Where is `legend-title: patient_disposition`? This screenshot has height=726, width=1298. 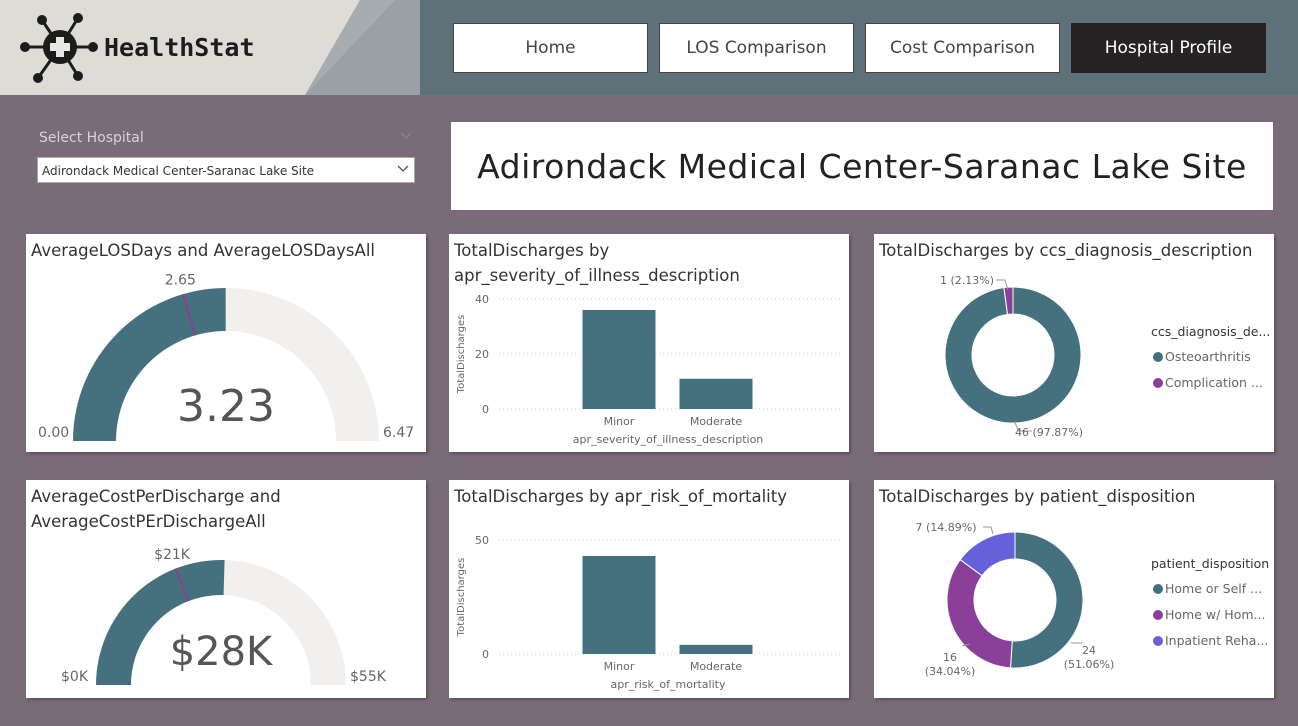
legend-title: patient_disposition is located at coordinates (1210, 563).